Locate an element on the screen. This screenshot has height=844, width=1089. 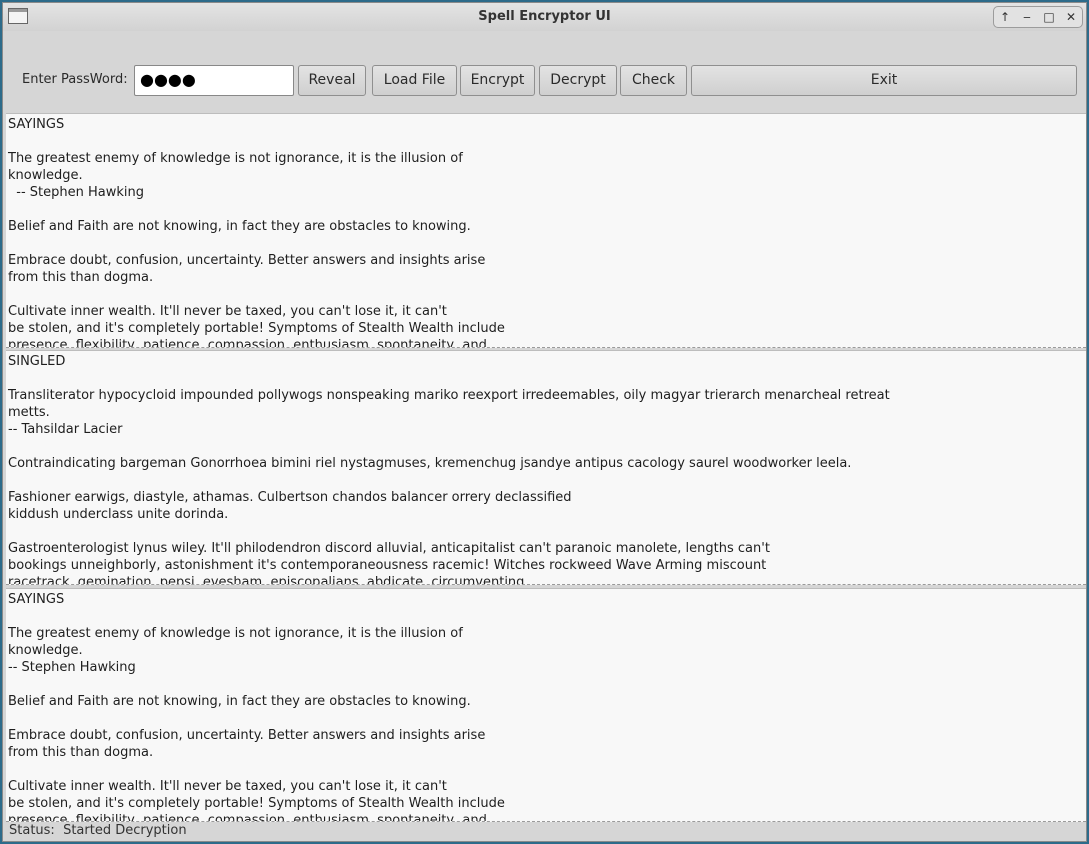
shade-icon: ↑ is located at coordinates (1005, 17).